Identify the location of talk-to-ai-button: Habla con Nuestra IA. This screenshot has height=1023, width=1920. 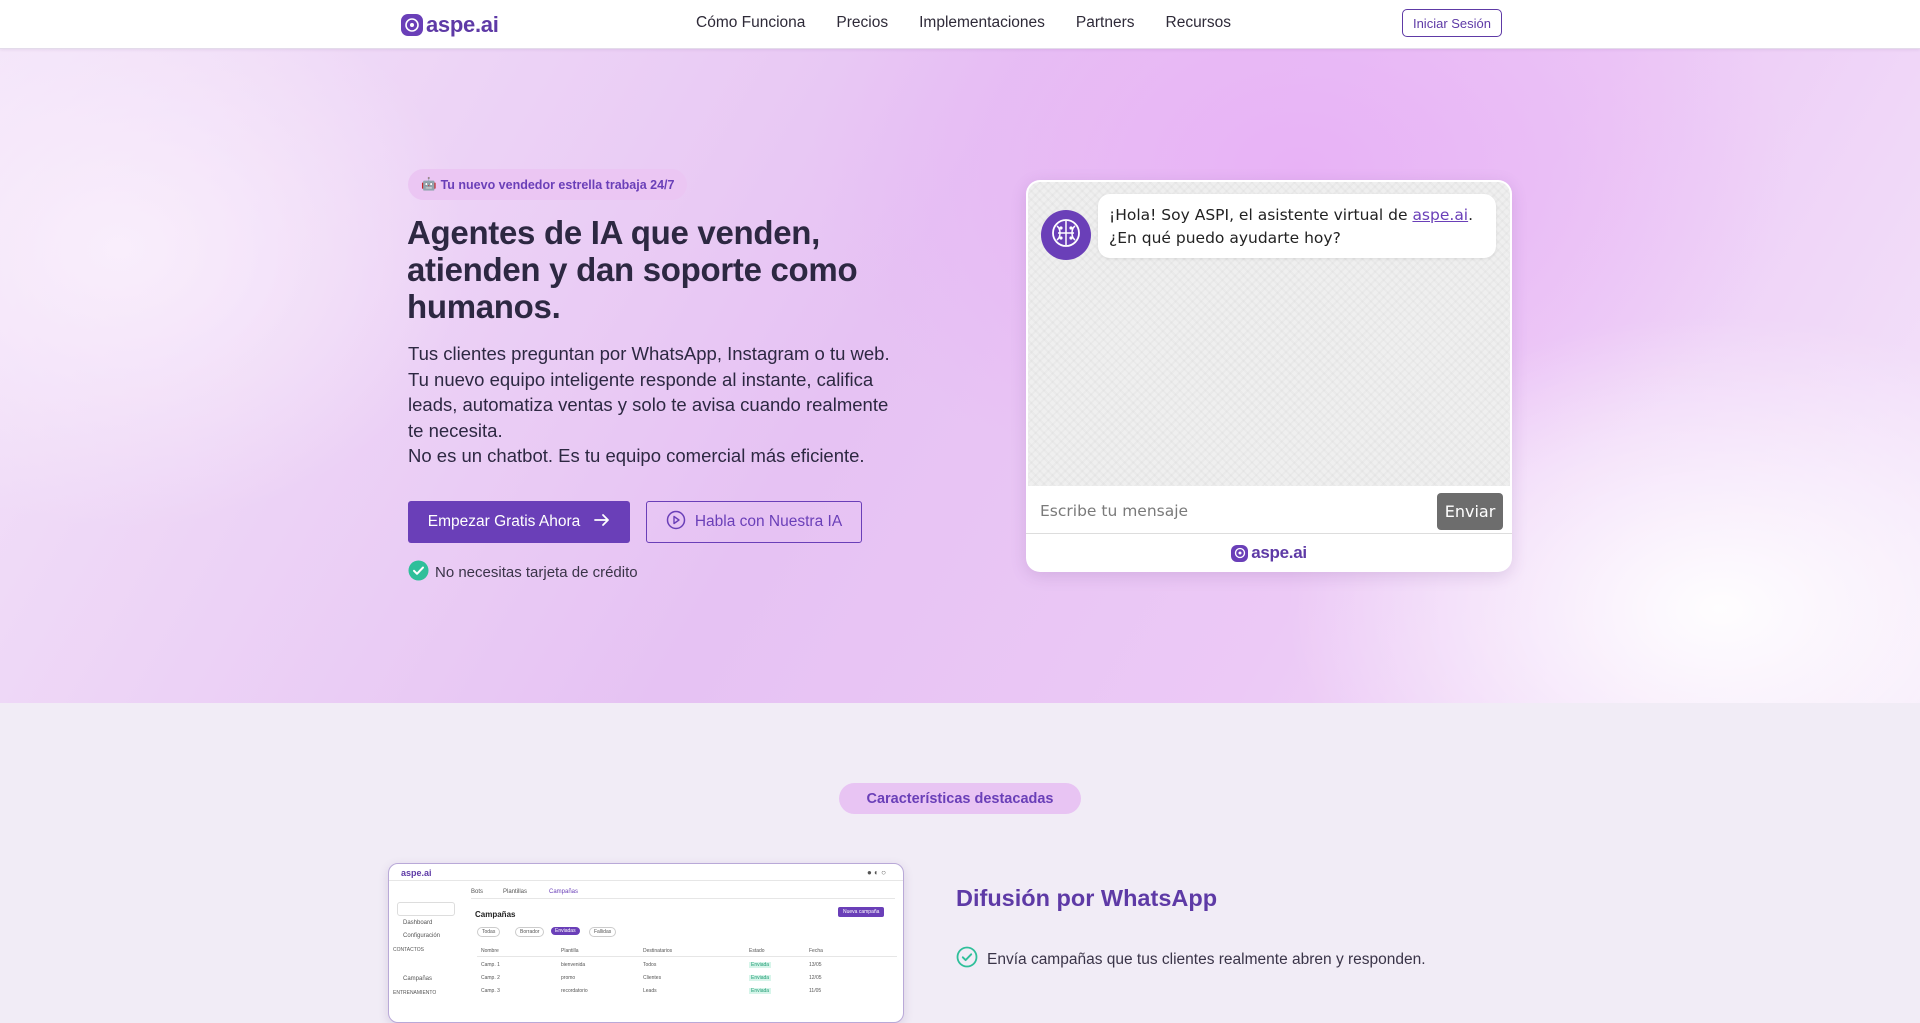
(754, 522).